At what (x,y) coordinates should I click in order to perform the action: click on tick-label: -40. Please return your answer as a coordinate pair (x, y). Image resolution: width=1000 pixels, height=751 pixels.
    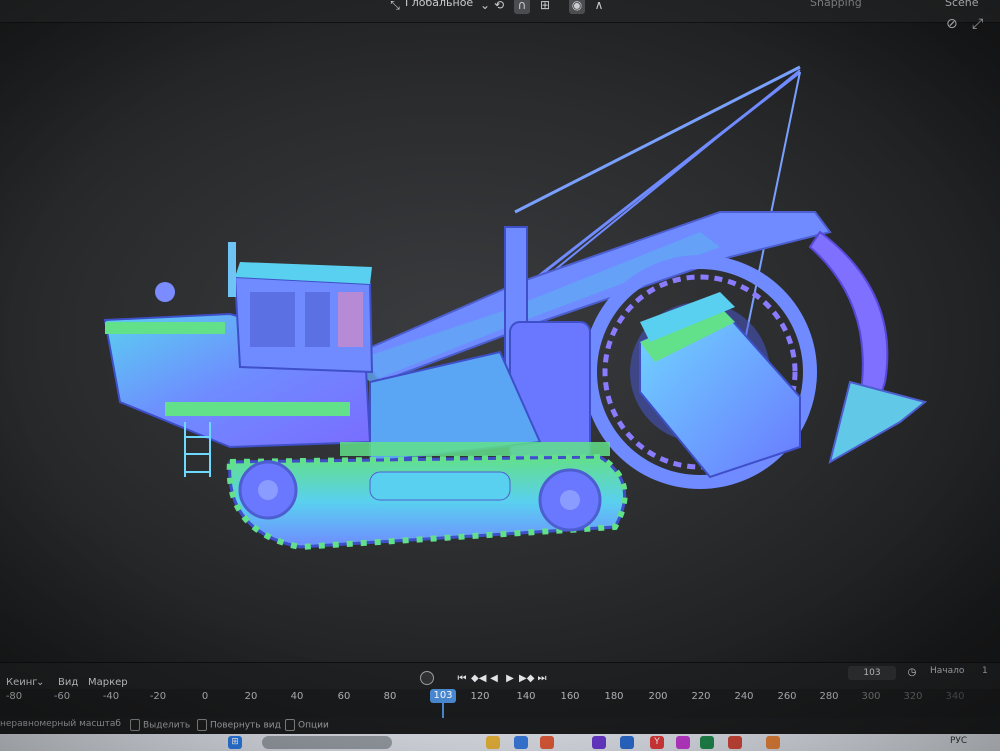
    Looking at the image, I should click on (111, 696).